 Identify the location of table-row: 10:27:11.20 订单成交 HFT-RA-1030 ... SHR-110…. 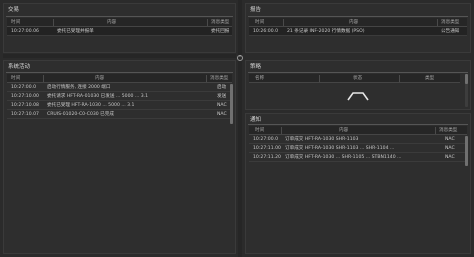
(358, 157).